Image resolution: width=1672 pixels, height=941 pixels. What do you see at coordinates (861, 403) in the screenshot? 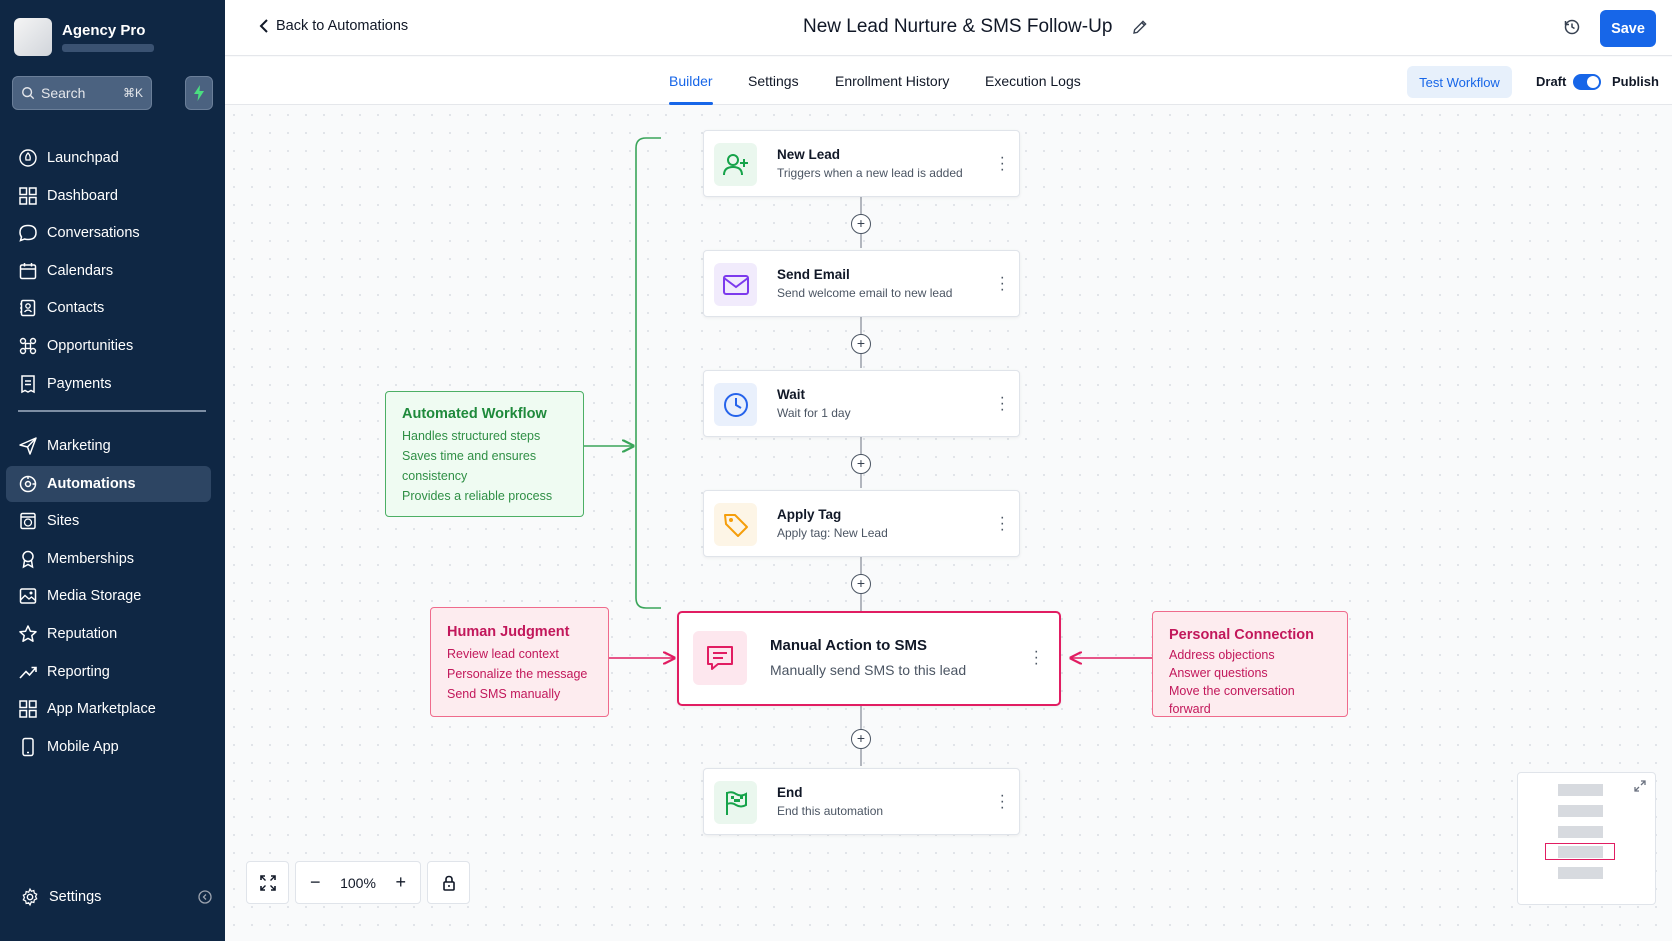
I see `step-wait: Wait Wait for 1 day · · ·` at bounding box center [861, 403].